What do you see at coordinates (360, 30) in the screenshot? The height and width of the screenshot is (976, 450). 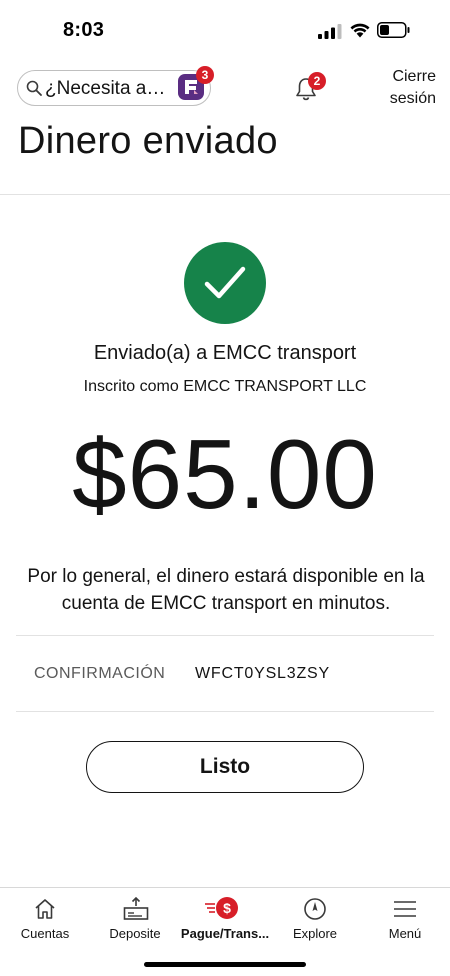 I see `wifi-icon` at bounding box center [360, 30].